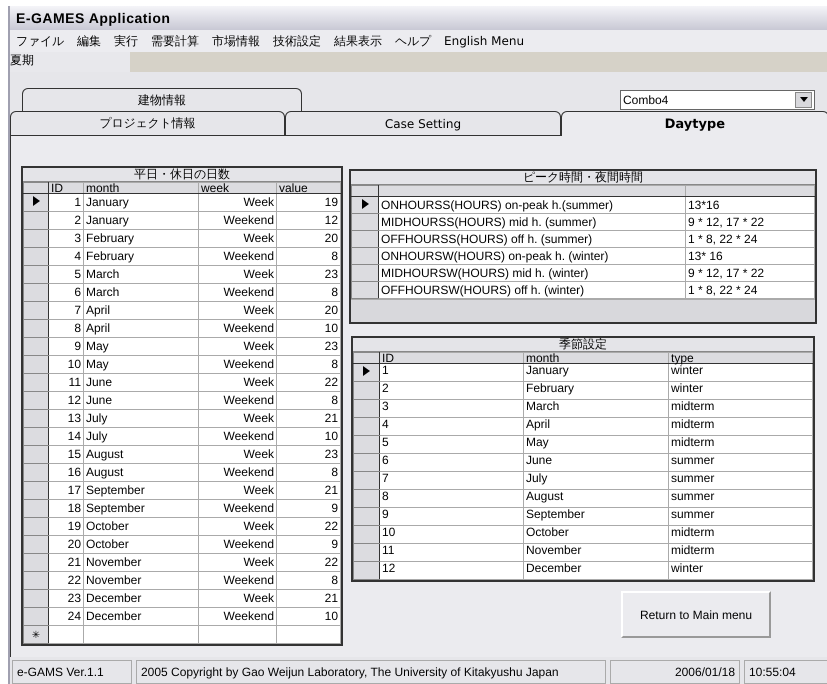  I want to click on table-cell: October, so click(141, 527).